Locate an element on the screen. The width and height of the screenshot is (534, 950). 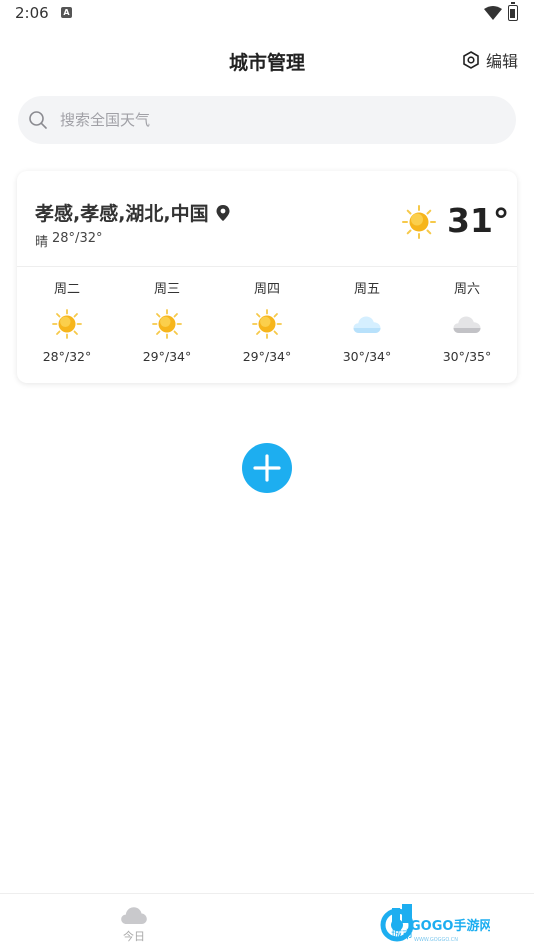
nav-today-label: 今日 is located at coordinates (134, 936).